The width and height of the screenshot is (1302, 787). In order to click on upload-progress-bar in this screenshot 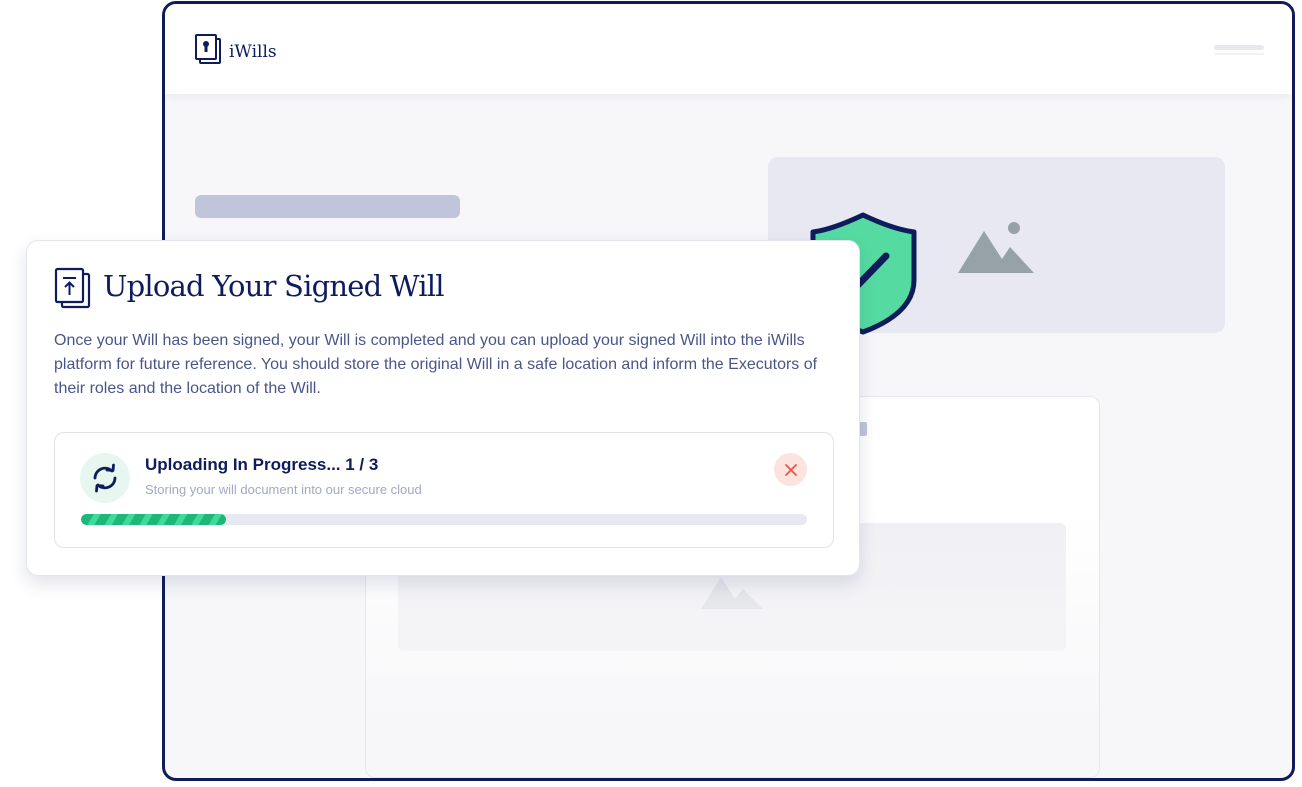, I will do `click(444, 519)`.